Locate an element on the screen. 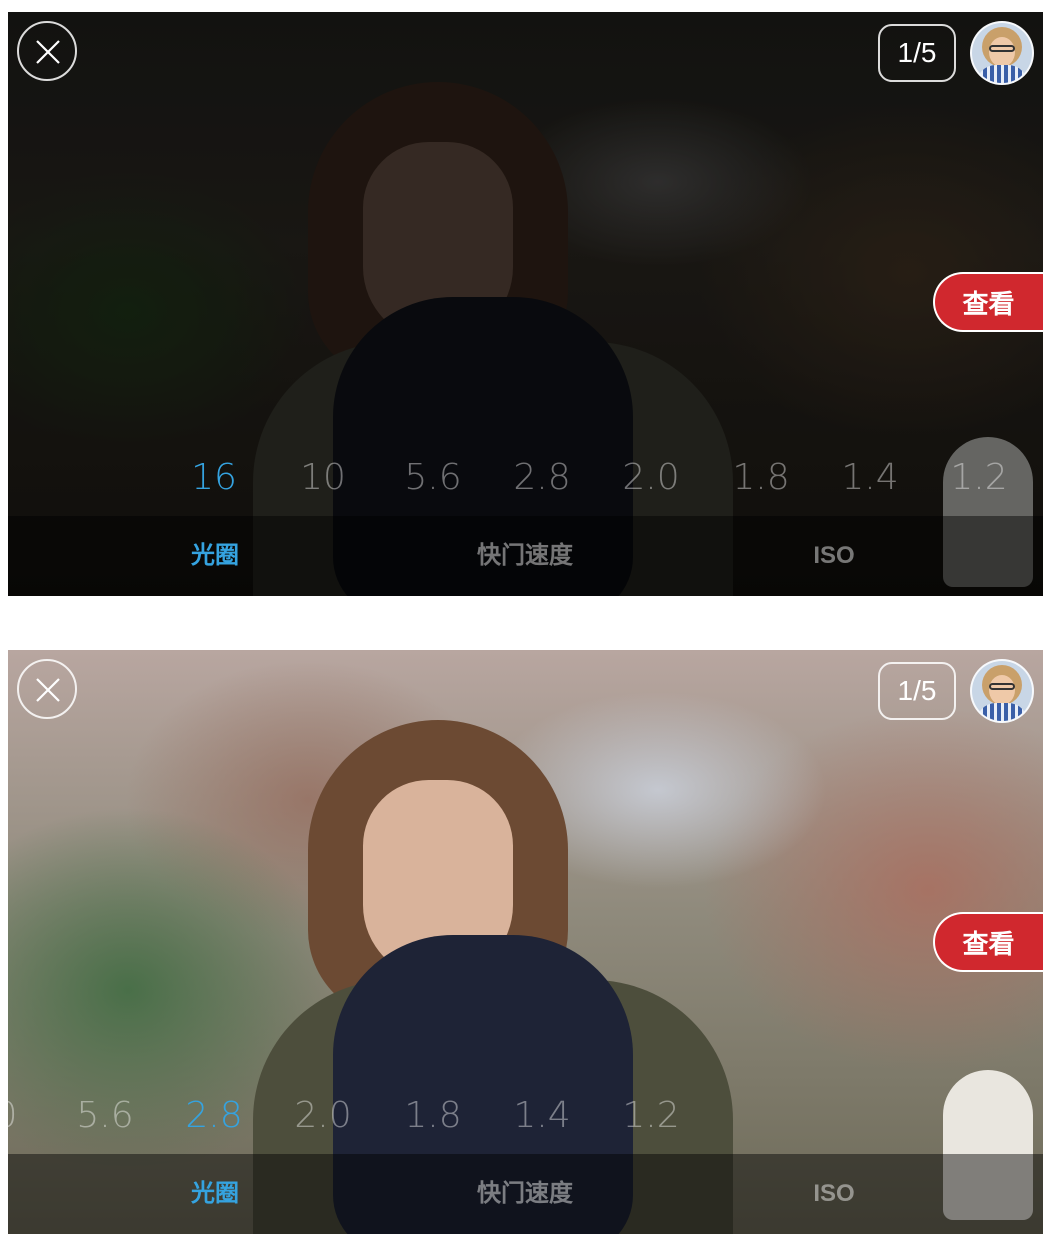  aperture-scale: 0 5.6 2.8 2.0 1.8 1.4 1.2 is located at coordinates (525, 1118).